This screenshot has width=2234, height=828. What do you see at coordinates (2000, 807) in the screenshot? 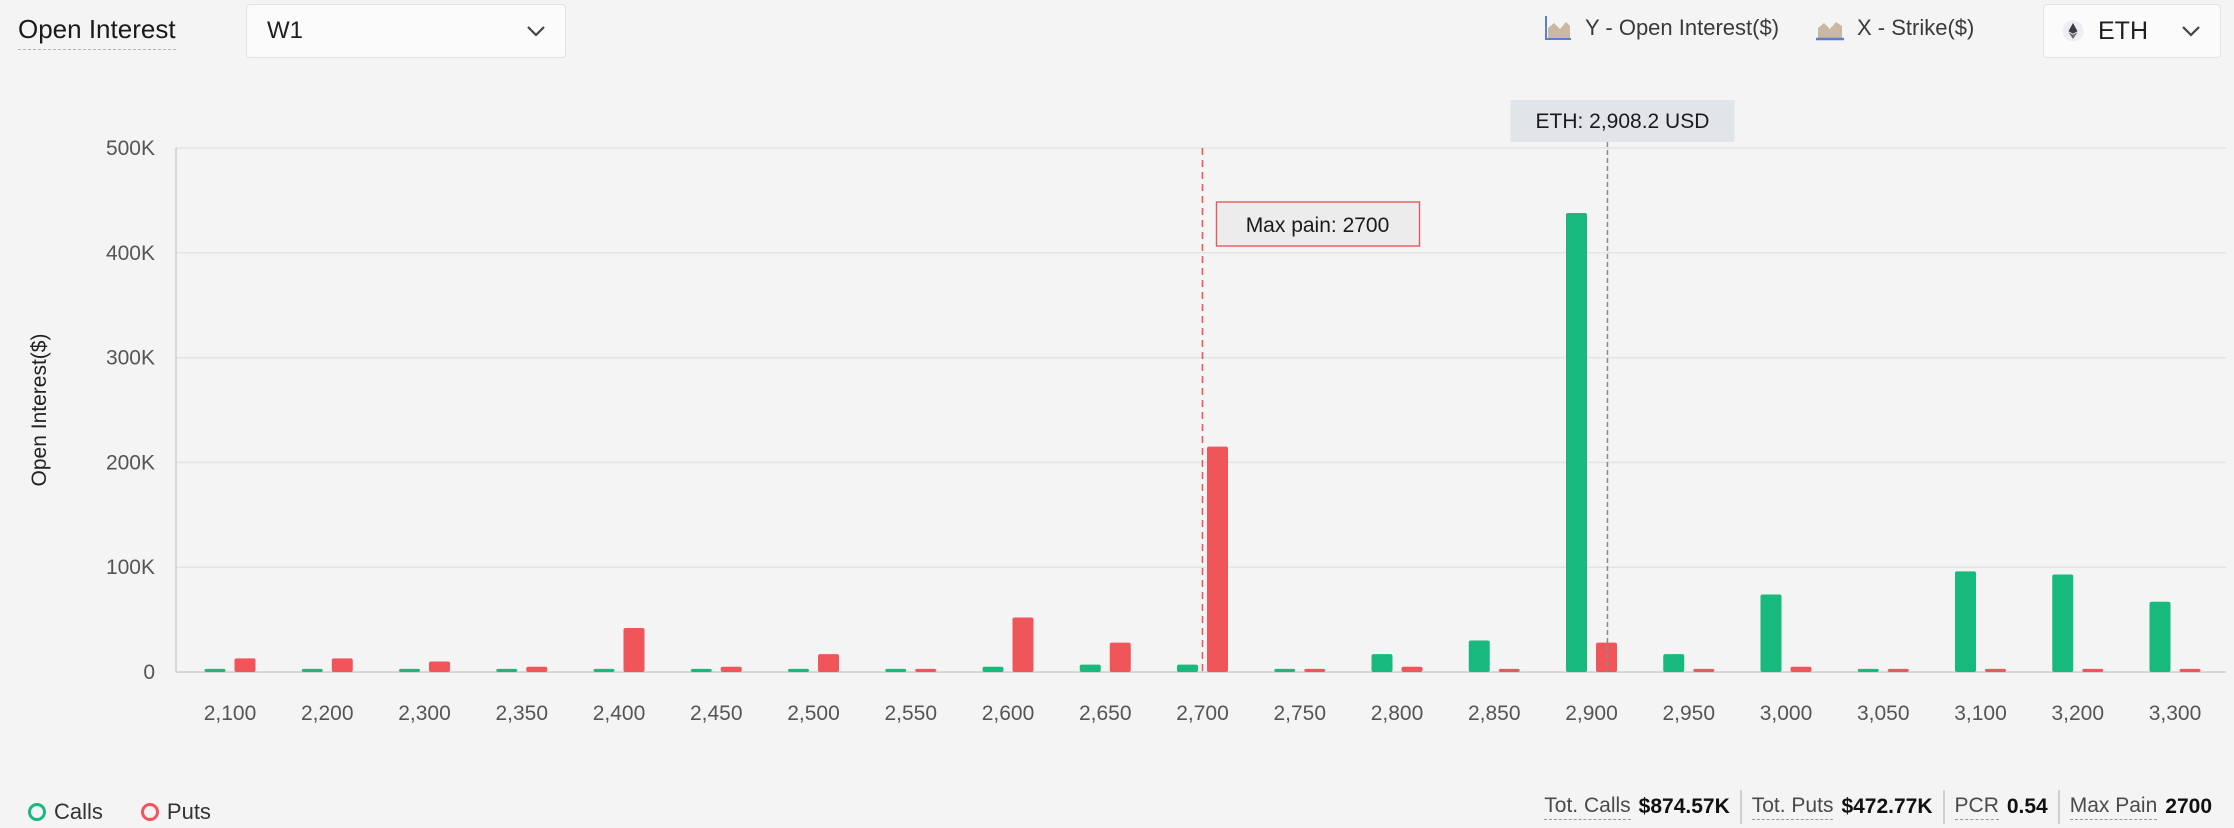
I see `stat-pcr: PCR 0.54` at bounding box center [2000, 807].